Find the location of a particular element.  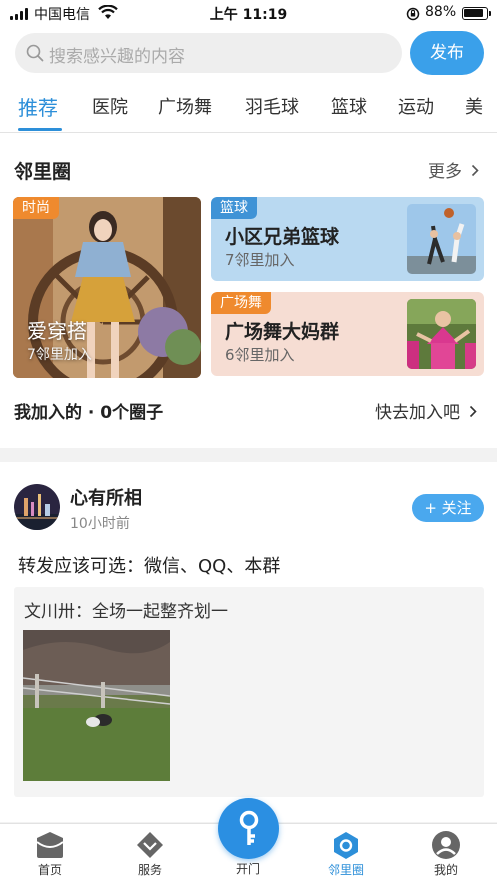

join-circles-link: 快去加入吧 is located at coordinates (426, 410).